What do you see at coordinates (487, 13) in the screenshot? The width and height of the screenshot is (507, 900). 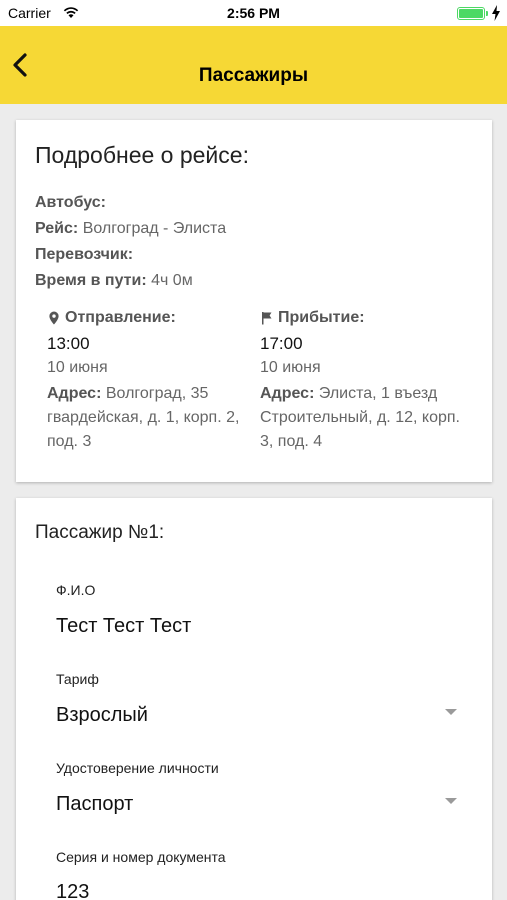 I see `battery-tip` at bounding box center [487, 13].